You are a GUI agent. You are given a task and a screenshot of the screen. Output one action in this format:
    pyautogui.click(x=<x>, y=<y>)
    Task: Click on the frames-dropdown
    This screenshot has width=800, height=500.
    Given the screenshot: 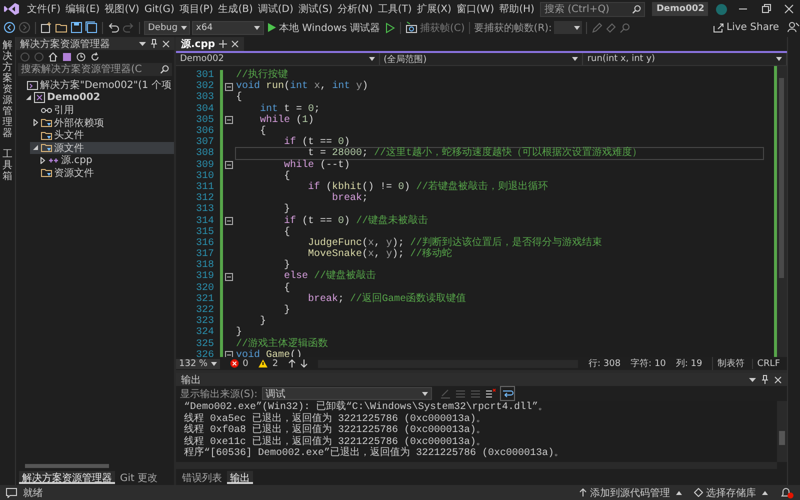 What is the action you would take?
    pyautogui.click(x=568, y=27)
    